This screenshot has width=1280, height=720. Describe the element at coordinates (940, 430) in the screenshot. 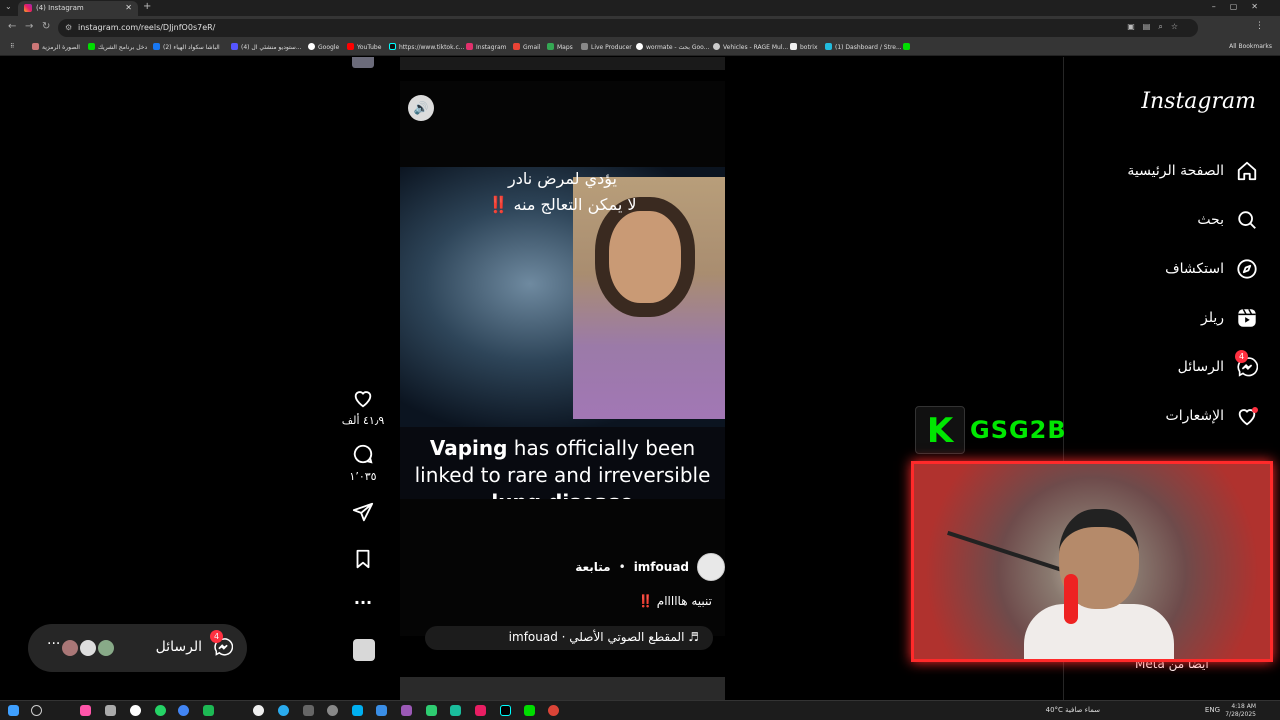

I see `kick-logo-icon: K` at that location.